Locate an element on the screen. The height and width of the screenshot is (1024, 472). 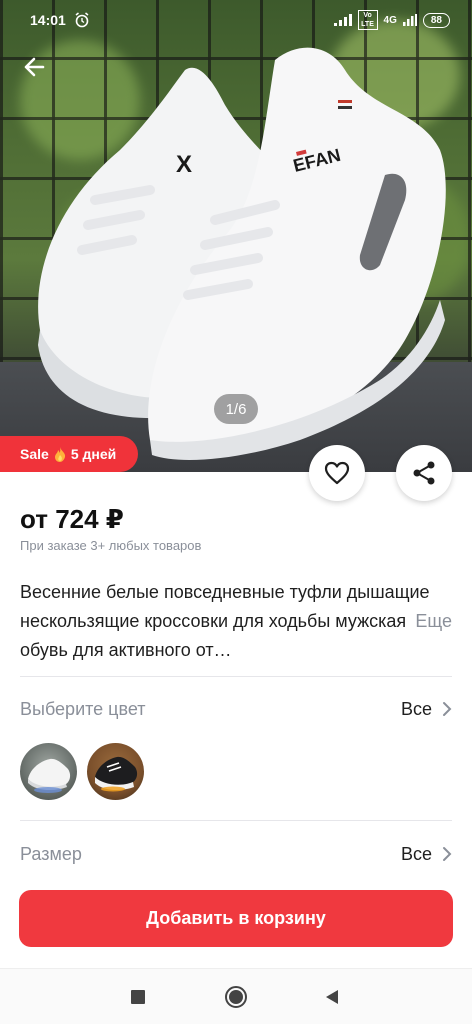
white-sneaker-thumbnail is located at coordinates (49, 775).